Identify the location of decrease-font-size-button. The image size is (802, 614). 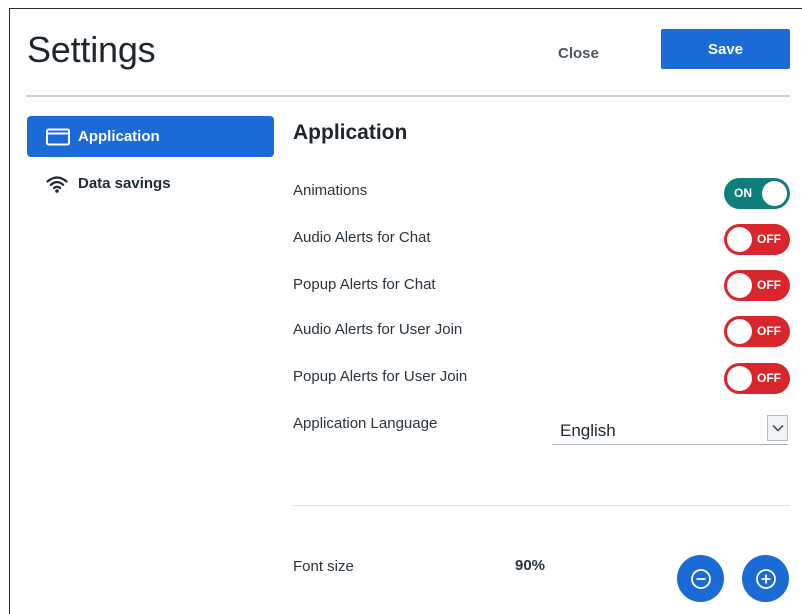
(700, 578).